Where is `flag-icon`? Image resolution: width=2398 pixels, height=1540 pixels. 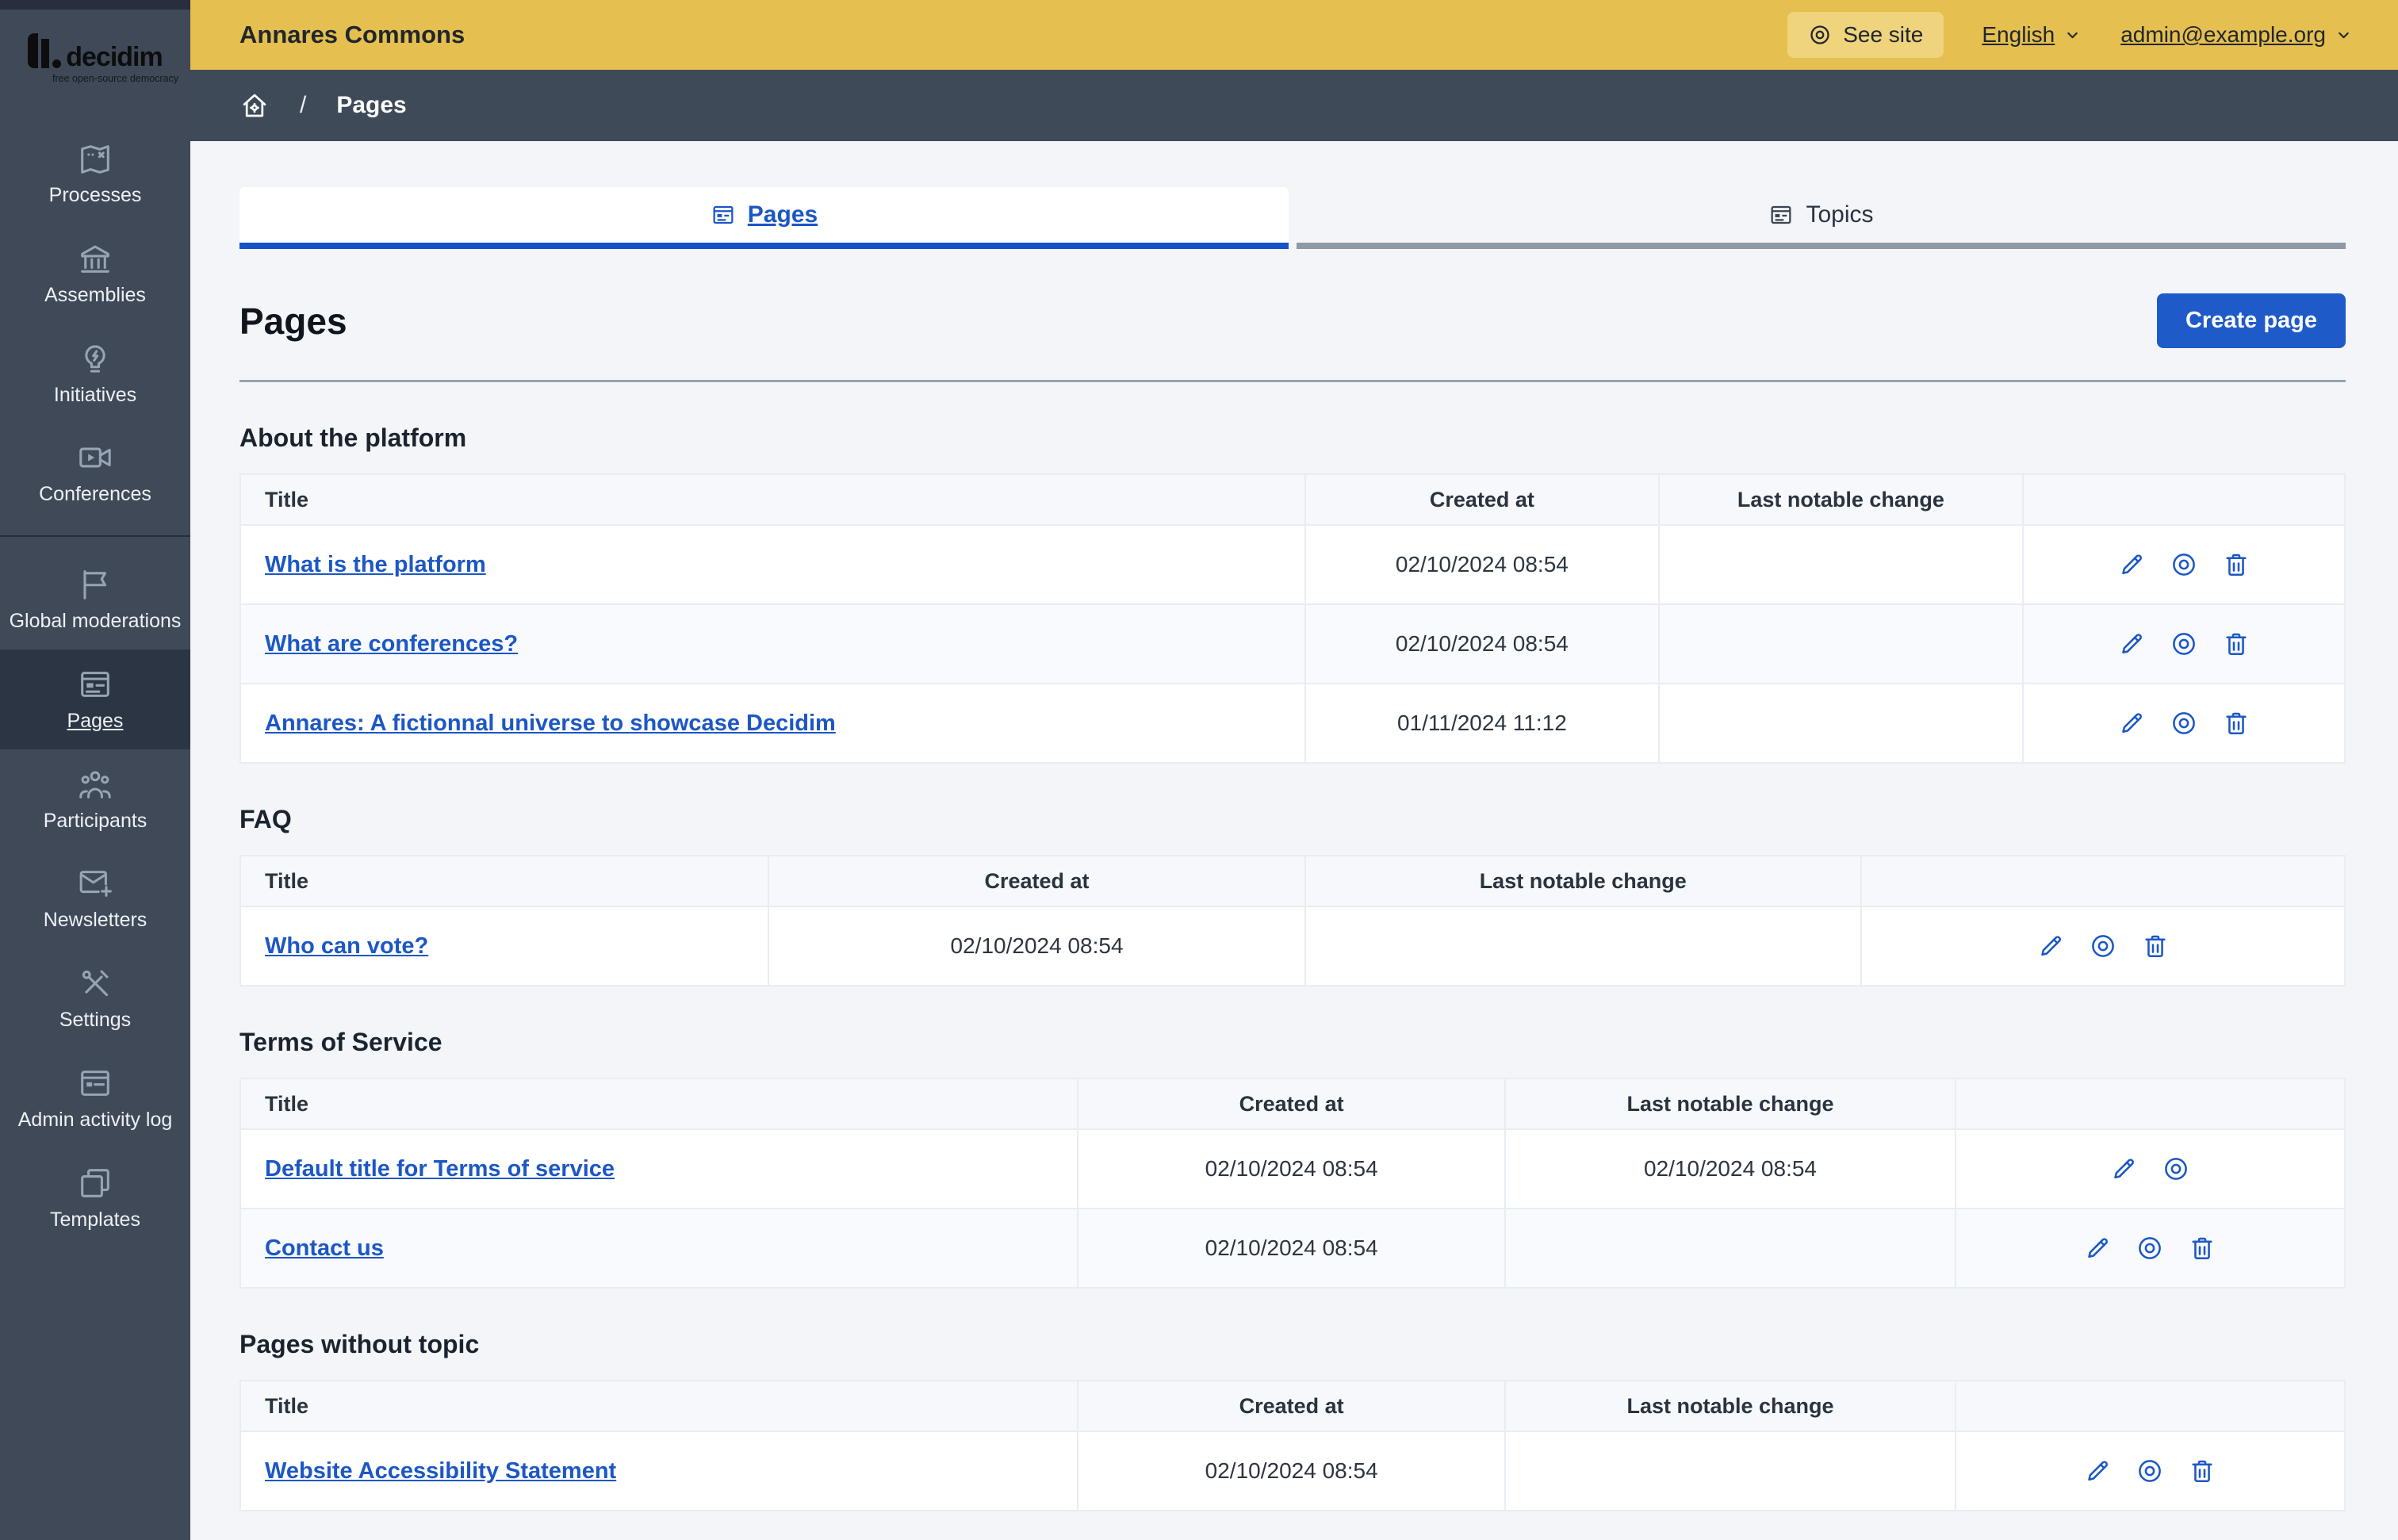
flag-icon is located at coordinates (95, 584).